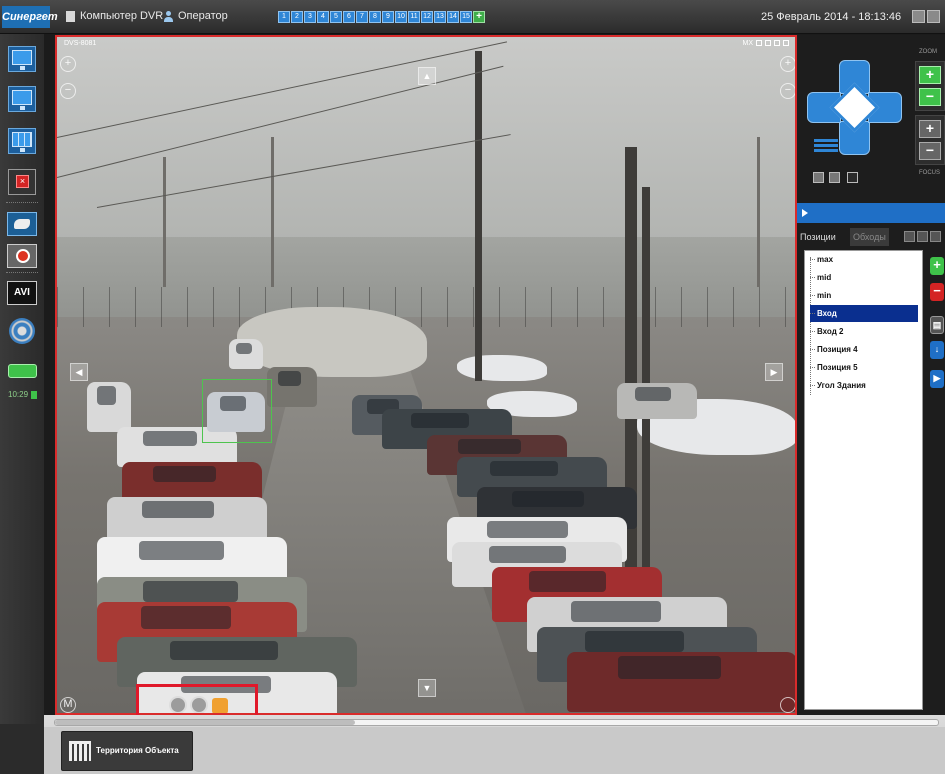  What do you see at coordinates (205, 722) in the screenshot?
I see `scrollbar-thumb` at bounding box center [205, 722].